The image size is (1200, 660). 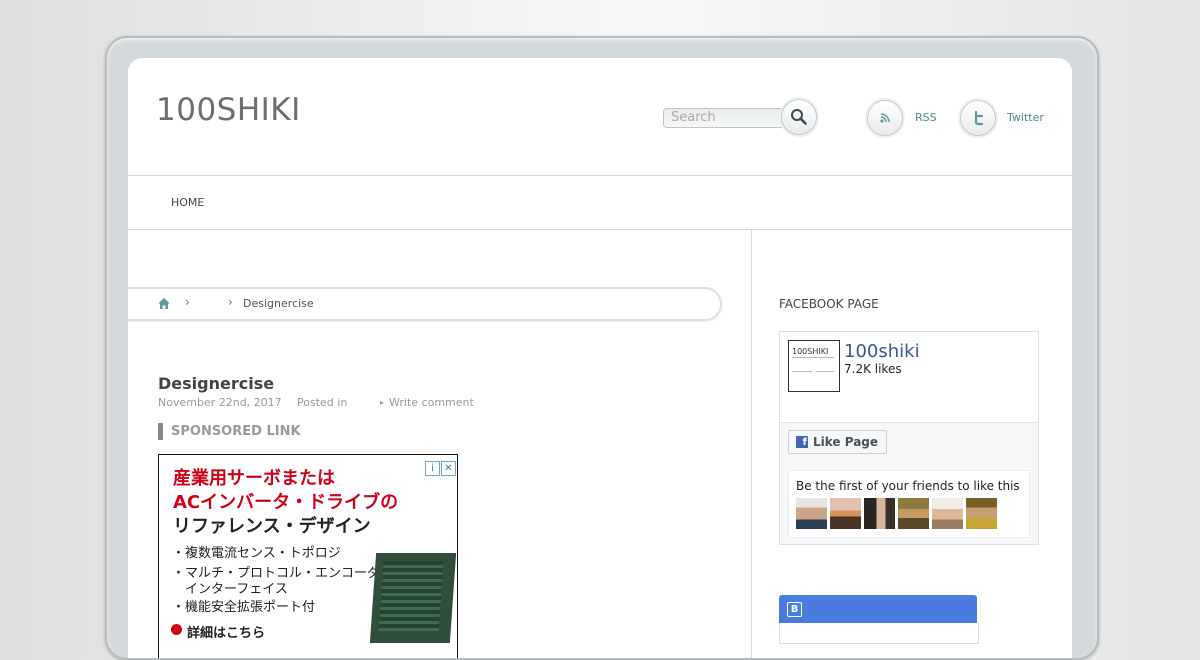 I want to click on twitter-button, so click(x=978, y=118).